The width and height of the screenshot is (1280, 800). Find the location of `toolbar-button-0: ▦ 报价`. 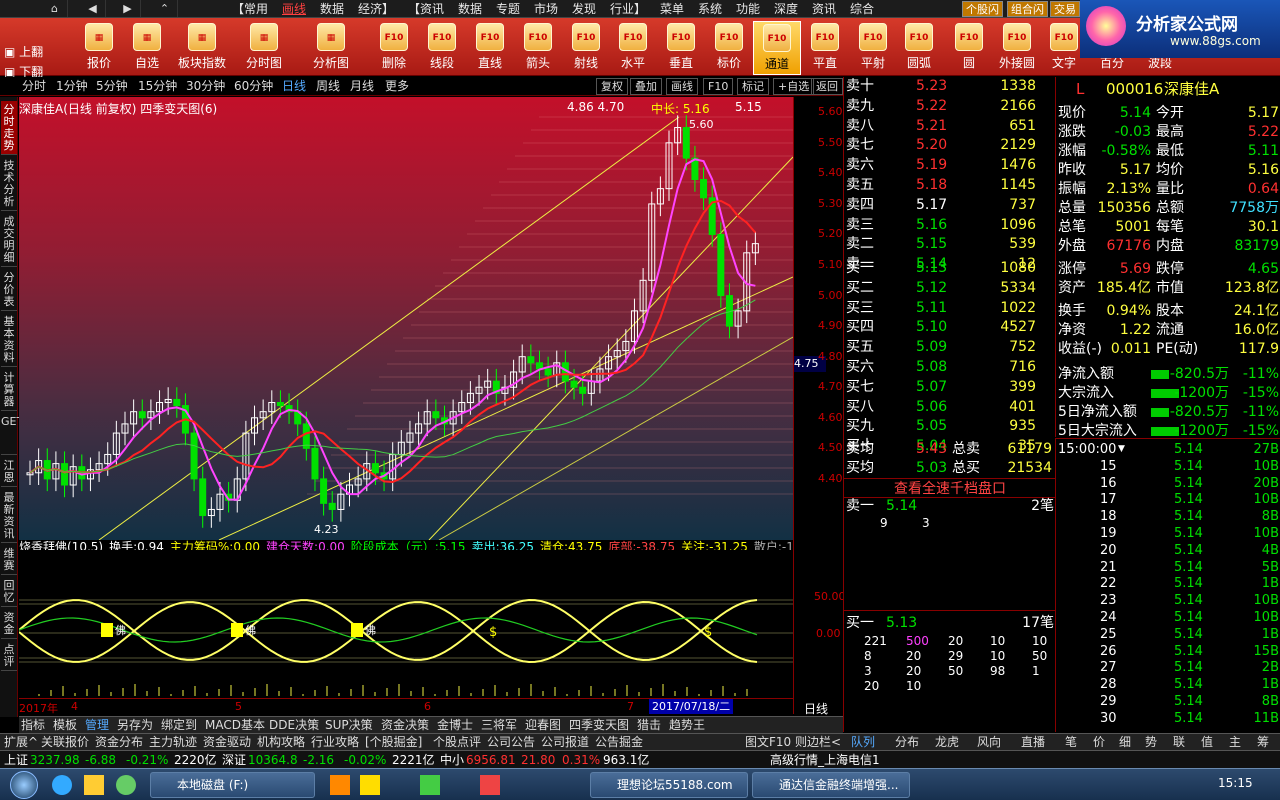

toolbar-button-0: ▦ 报价 is located at coordinates (99, 48).